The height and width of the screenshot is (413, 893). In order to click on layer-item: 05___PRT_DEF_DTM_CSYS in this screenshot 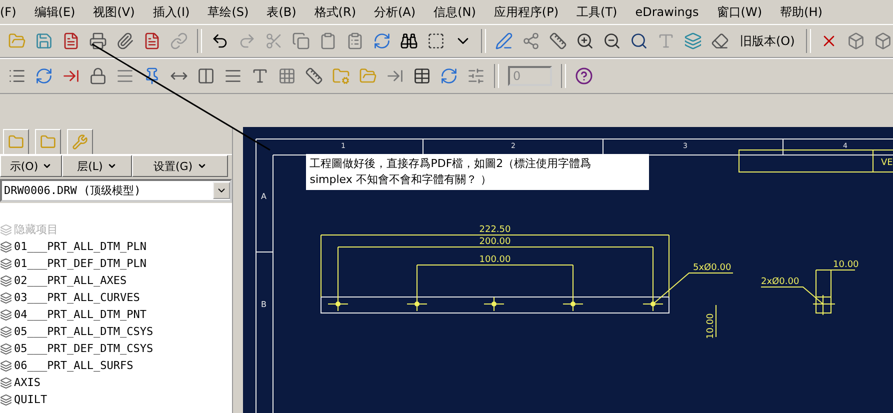, I will do `click(84, 348)`.